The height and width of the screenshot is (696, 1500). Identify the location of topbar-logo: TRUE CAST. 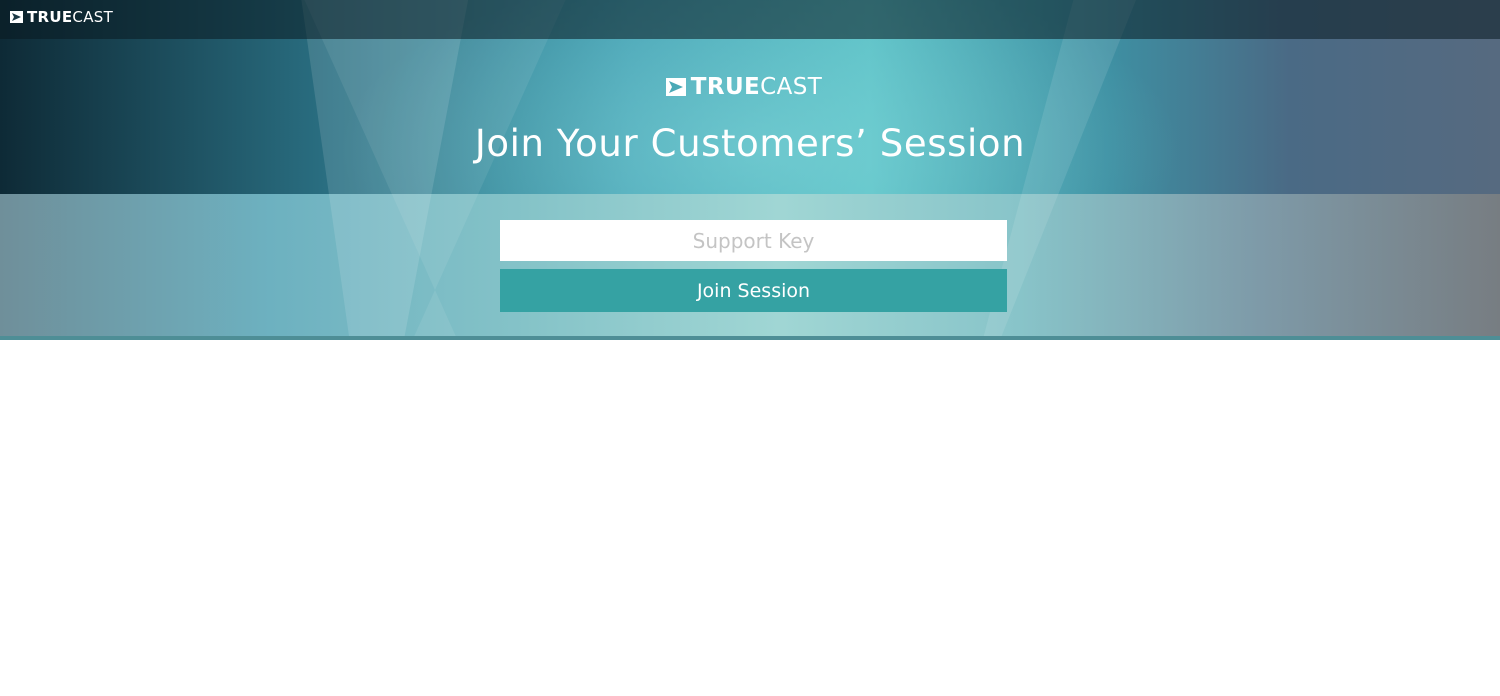
(61, 17).